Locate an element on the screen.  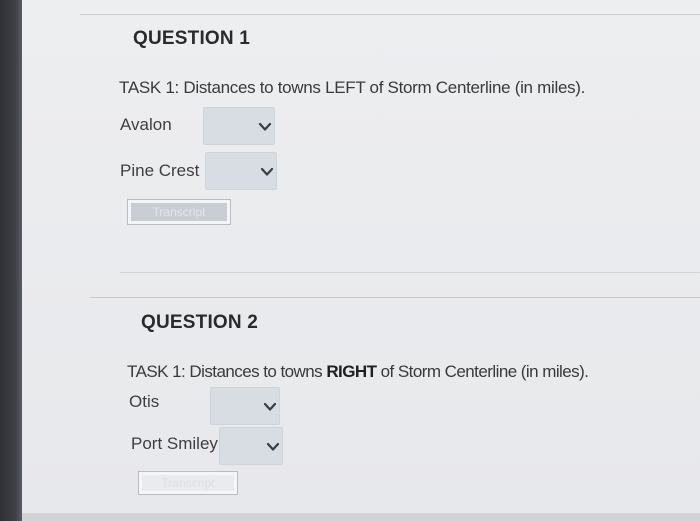
left-edge is located at coordinates (11, 260).